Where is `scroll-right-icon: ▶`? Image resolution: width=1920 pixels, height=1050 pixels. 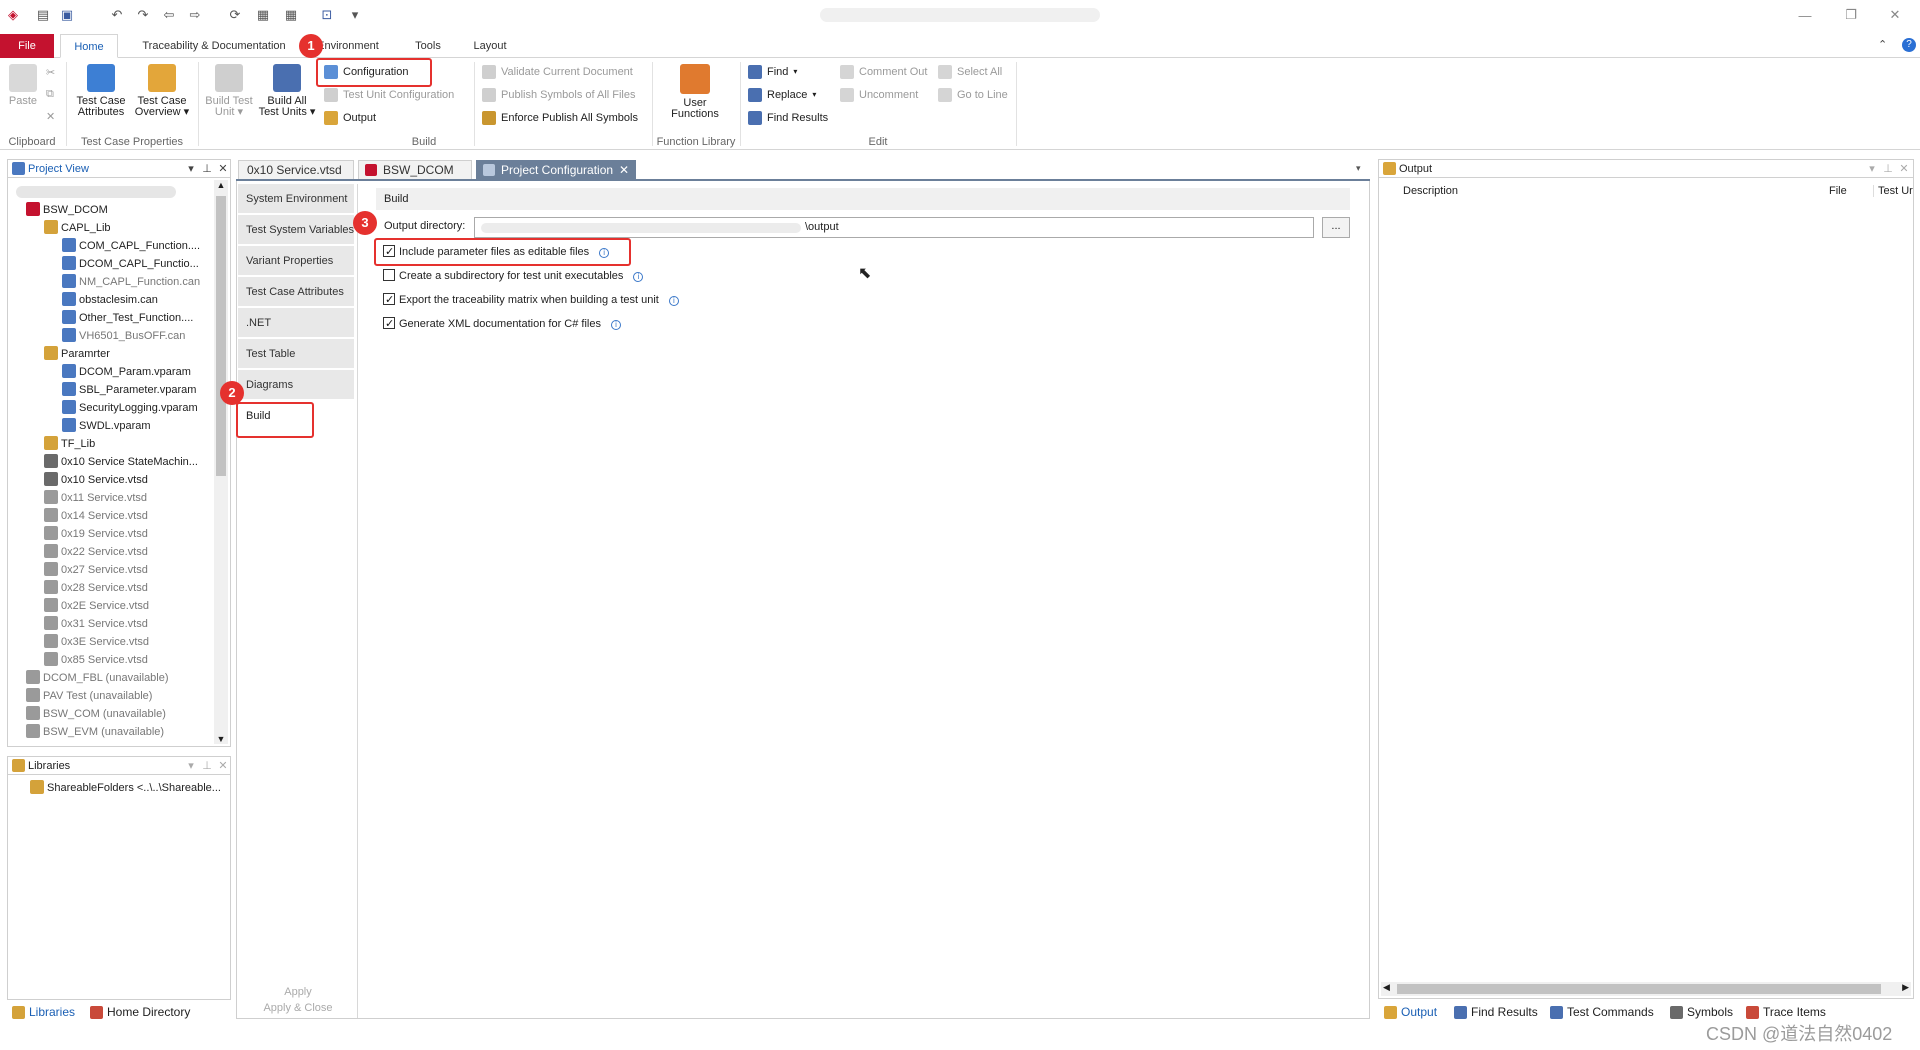
scroll-right-icon: ▶ is located at coordinates (1905, 987).